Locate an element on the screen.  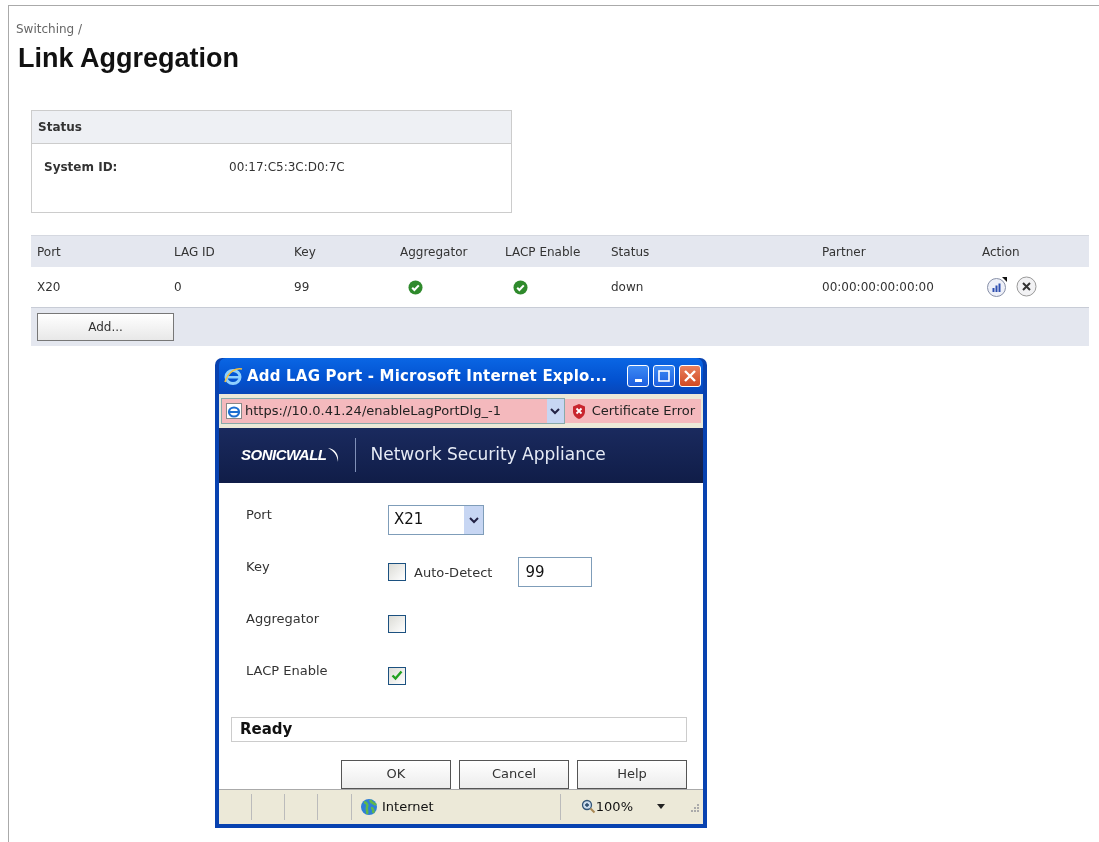
zoom-icon is located at coordinates (588, 807).